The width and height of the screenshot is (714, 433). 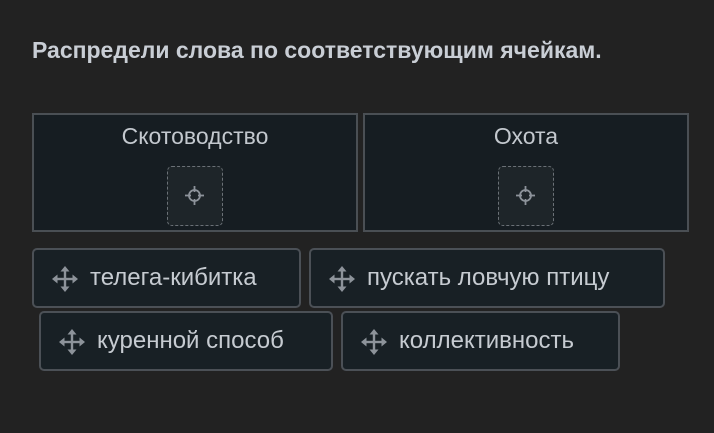 I want to click on drop-cell-label: Охота, so click(x=526, y=136).